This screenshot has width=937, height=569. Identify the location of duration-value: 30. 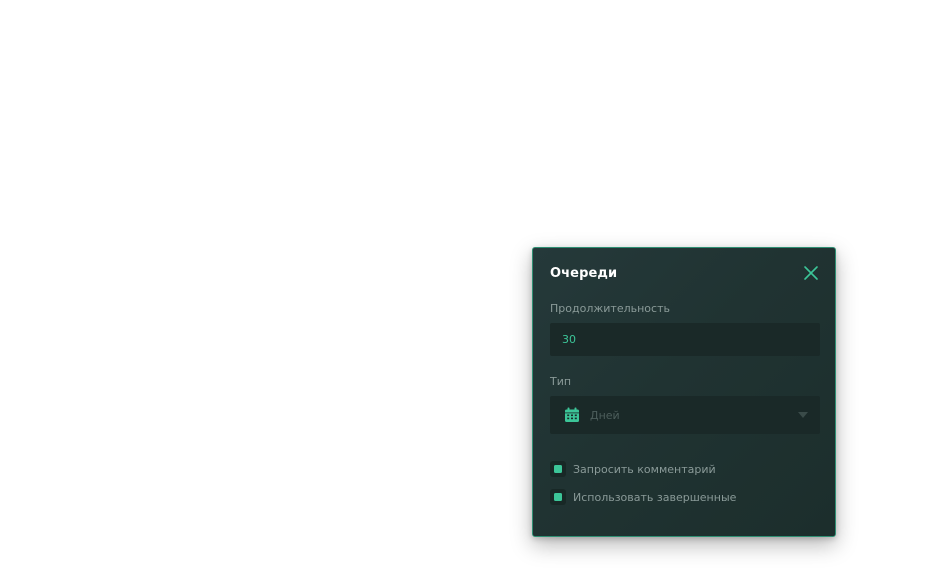
(569, 339).